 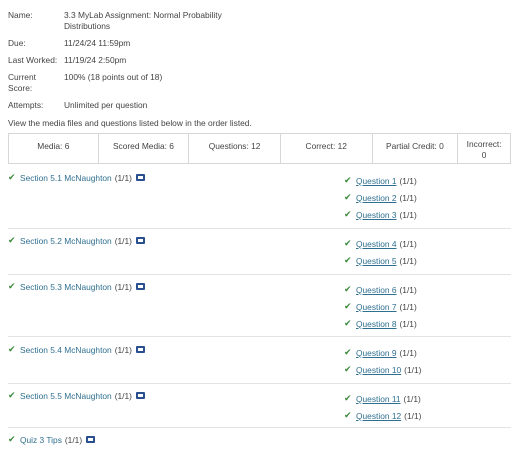 What do you see at coordinates (95, 60) in the screenshot?
I see `last-worked-value: 11/19/24 2:50pm` at bounding box center [95, 60].